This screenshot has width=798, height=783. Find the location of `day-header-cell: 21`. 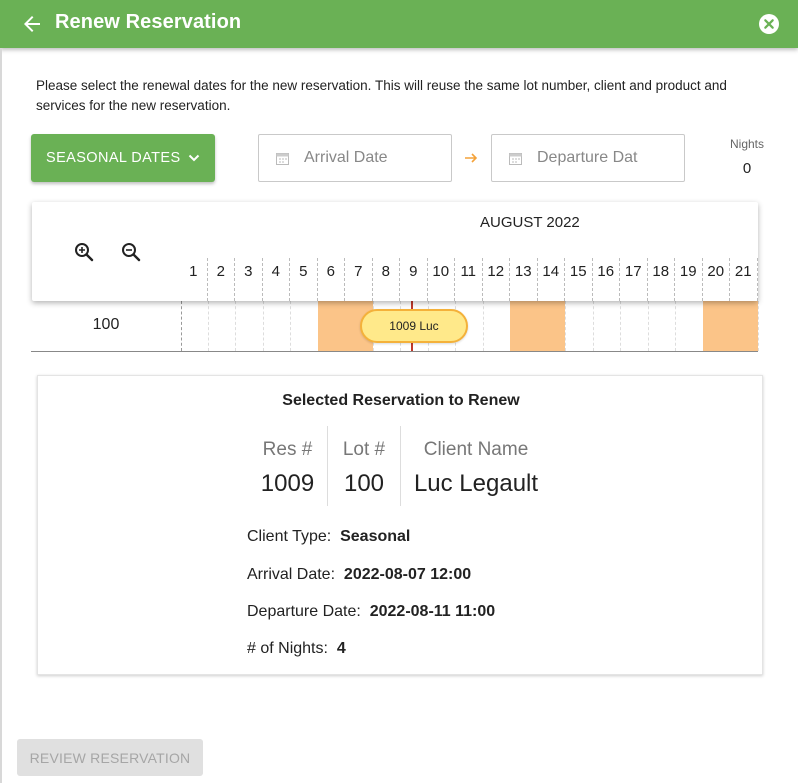

day-header-cell: 21 is located at coordinates (744, 279).